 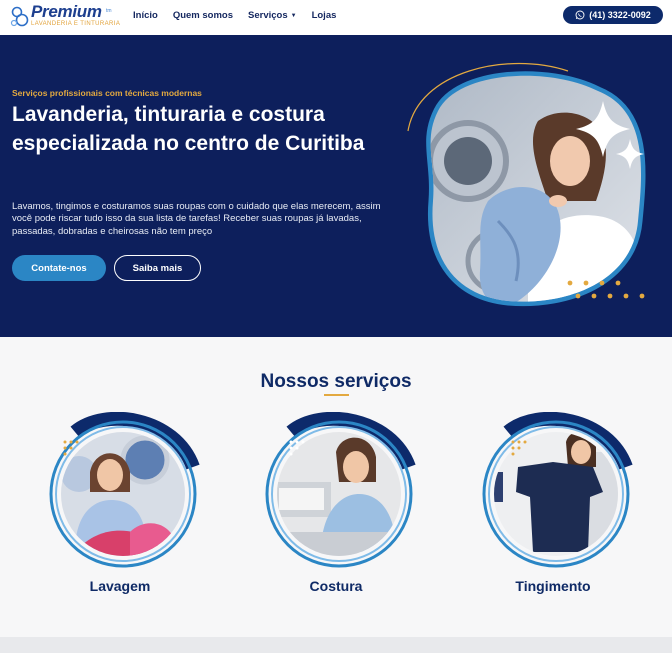 What do you see at coordinates (336, 381) in the screenshot?
I see `services-title: Nossos serviços` at bounding box center [336, 381].